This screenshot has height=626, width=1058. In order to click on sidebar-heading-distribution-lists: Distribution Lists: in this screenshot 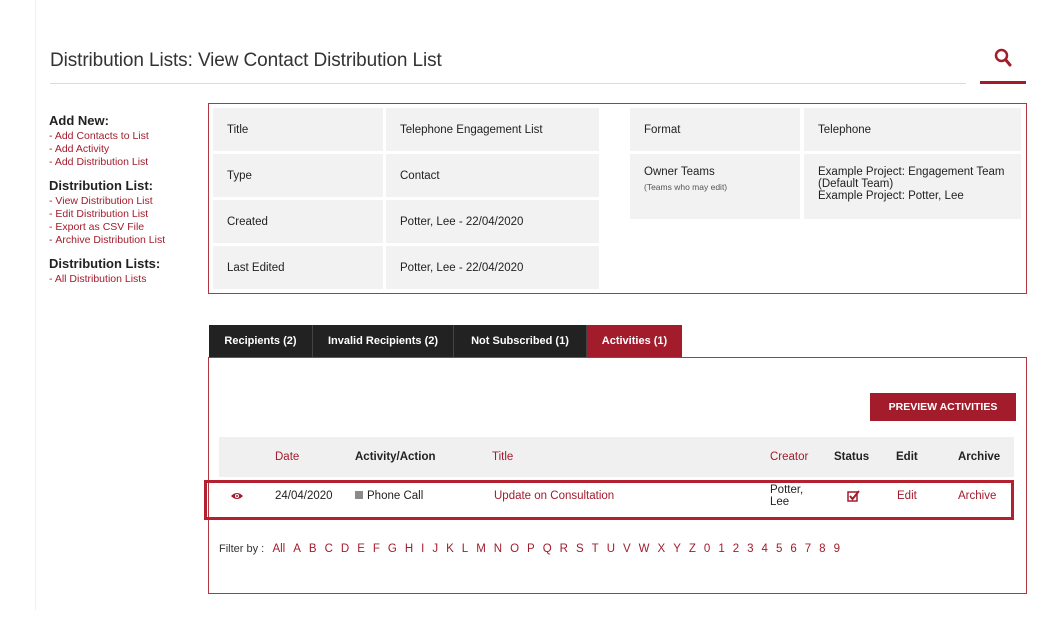, I will do `click(105, 263)`.